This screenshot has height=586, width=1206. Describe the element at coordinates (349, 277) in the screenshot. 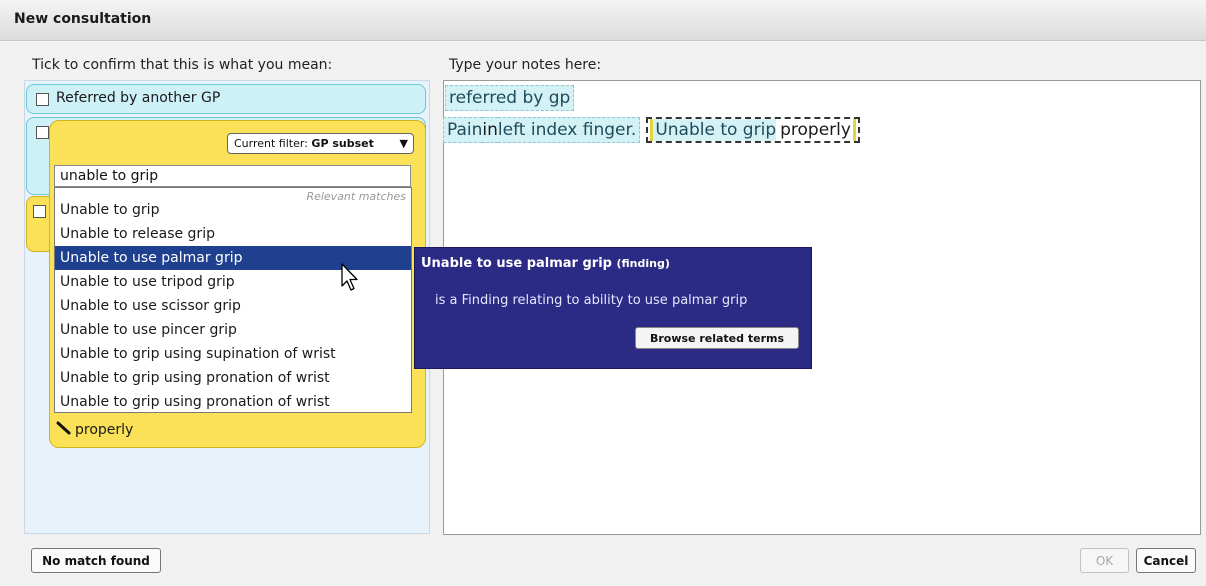

I see `mouse-cursor-icon` at that location.